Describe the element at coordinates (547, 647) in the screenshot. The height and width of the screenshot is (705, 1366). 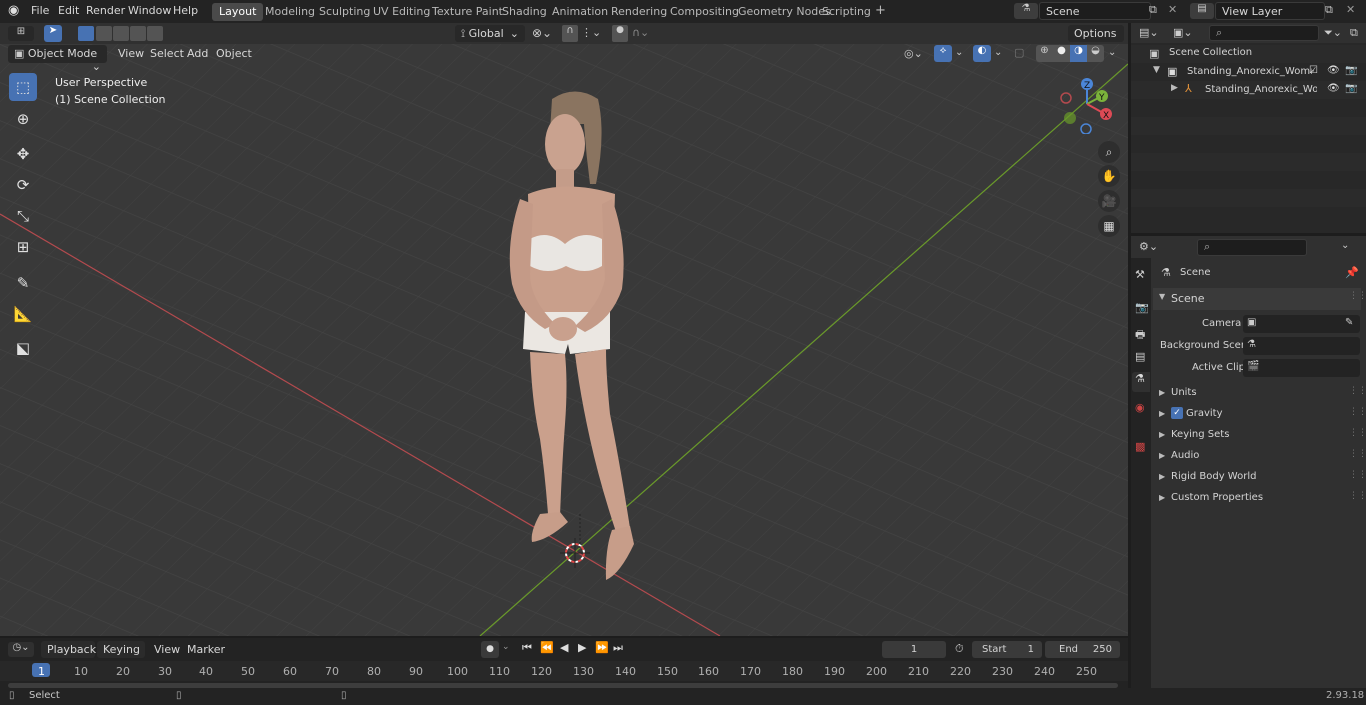
I see `jump-keyframe-back-icon: ⏪` at that location.